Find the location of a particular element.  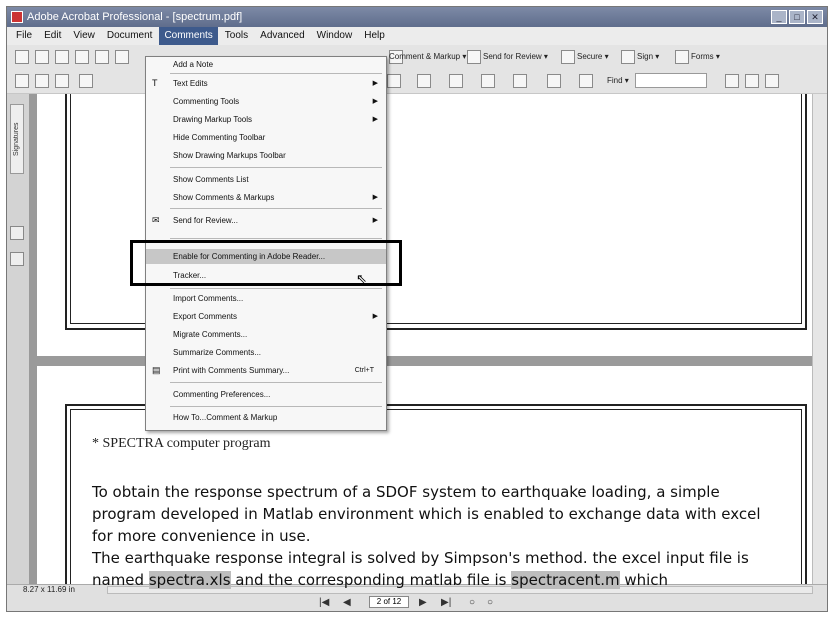

acrobat-app-icon is located at coordinates (17, 17).